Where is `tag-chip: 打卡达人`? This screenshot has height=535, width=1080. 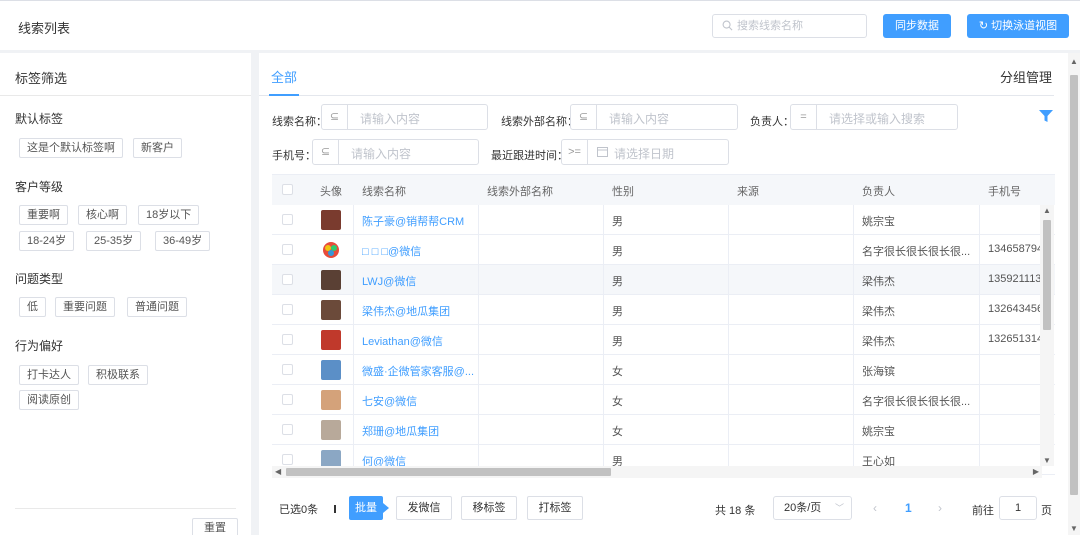 tag-chip: 打卡达人 is located at coordinates (49, 375).